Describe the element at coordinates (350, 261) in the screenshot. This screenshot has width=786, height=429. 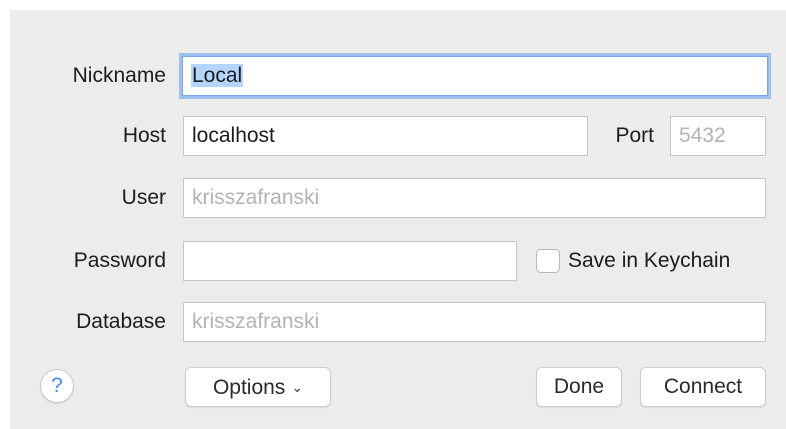
I see `password-input` at that location.